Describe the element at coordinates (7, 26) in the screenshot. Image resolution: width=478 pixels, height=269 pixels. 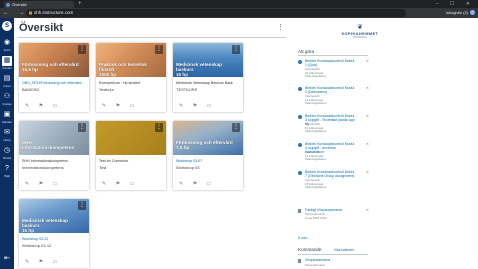
I see `institution-logo: S` at that location.